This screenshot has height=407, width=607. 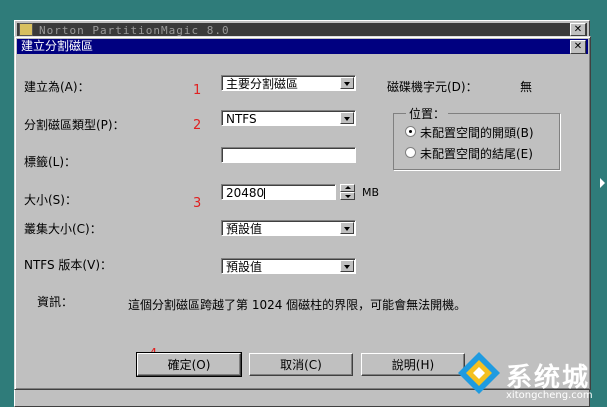 What do you see at coordinates (244, 229) in the screenshot?
I see `cluster-size-value: 預設值` at bounding box center [244, 229].